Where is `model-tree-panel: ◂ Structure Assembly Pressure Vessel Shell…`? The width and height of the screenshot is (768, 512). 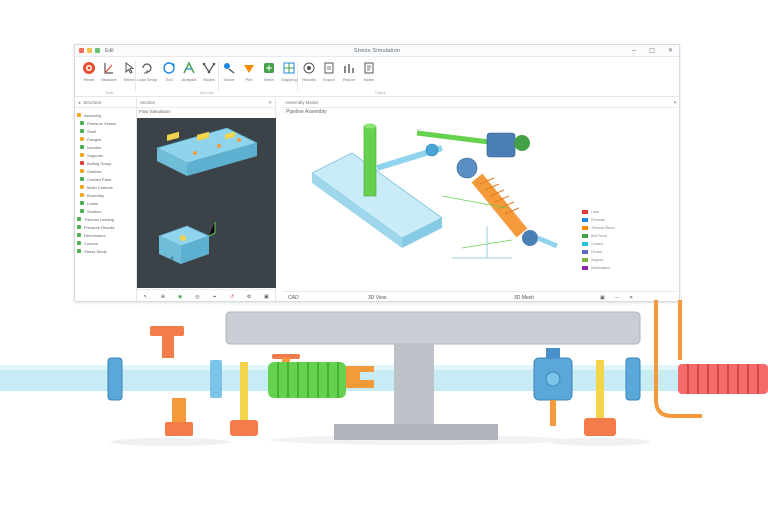
model-tree-panel: ◂ Structure Assembly Pressure Vessel Shell… is located at coordinates (106, 200).